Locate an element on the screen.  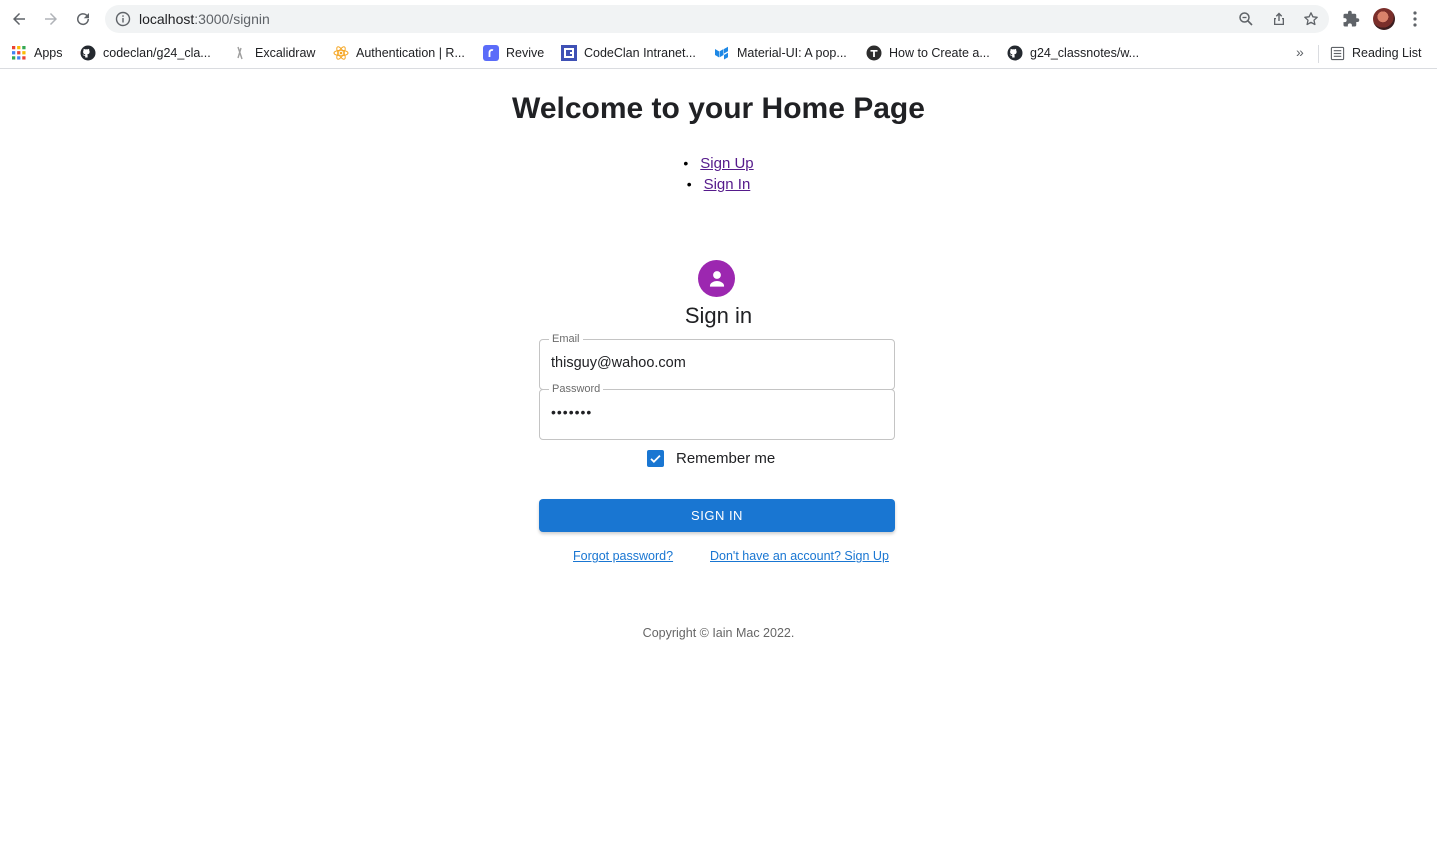
bookmark-excalidraw: Excalidraw is located at coordinates (273, 53).